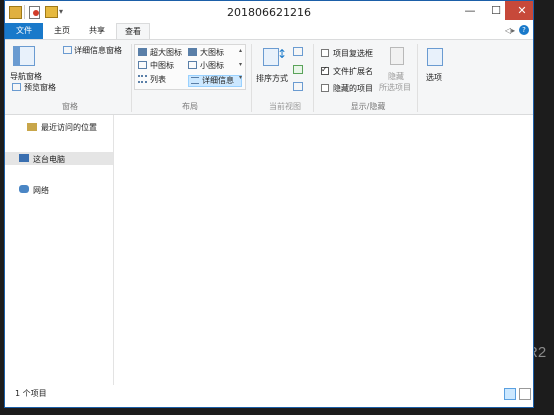 Image resolution: width=554 pixels, height=415 pixels. What do you see at coordinates (285, 106) in the screenshot?
I see `current-view-group-label: 当前视图` at bounding box center [285, 106].